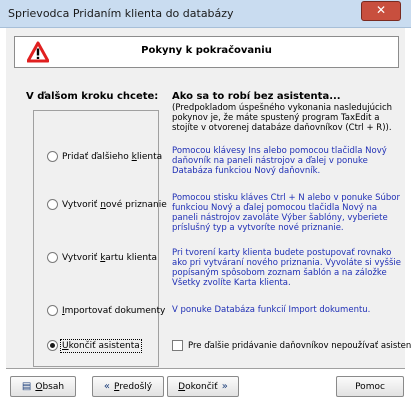 This screenshot has width=411, height=398. I want to click on option-label: Ukončiť asistenta, so click(101, 345).